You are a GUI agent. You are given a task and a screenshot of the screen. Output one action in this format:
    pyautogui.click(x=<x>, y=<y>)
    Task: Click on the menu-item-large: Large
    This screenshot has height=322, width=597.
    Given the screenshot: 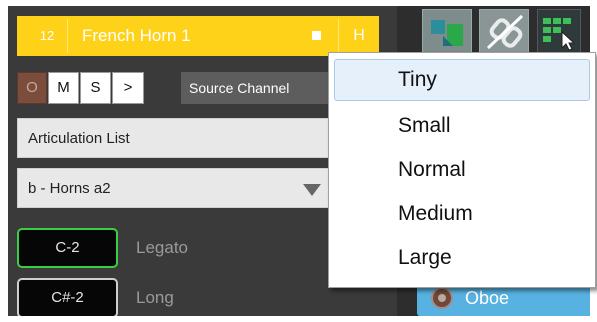 What is the action you would take?
    pyautogui.click(x=462, y=258)
    